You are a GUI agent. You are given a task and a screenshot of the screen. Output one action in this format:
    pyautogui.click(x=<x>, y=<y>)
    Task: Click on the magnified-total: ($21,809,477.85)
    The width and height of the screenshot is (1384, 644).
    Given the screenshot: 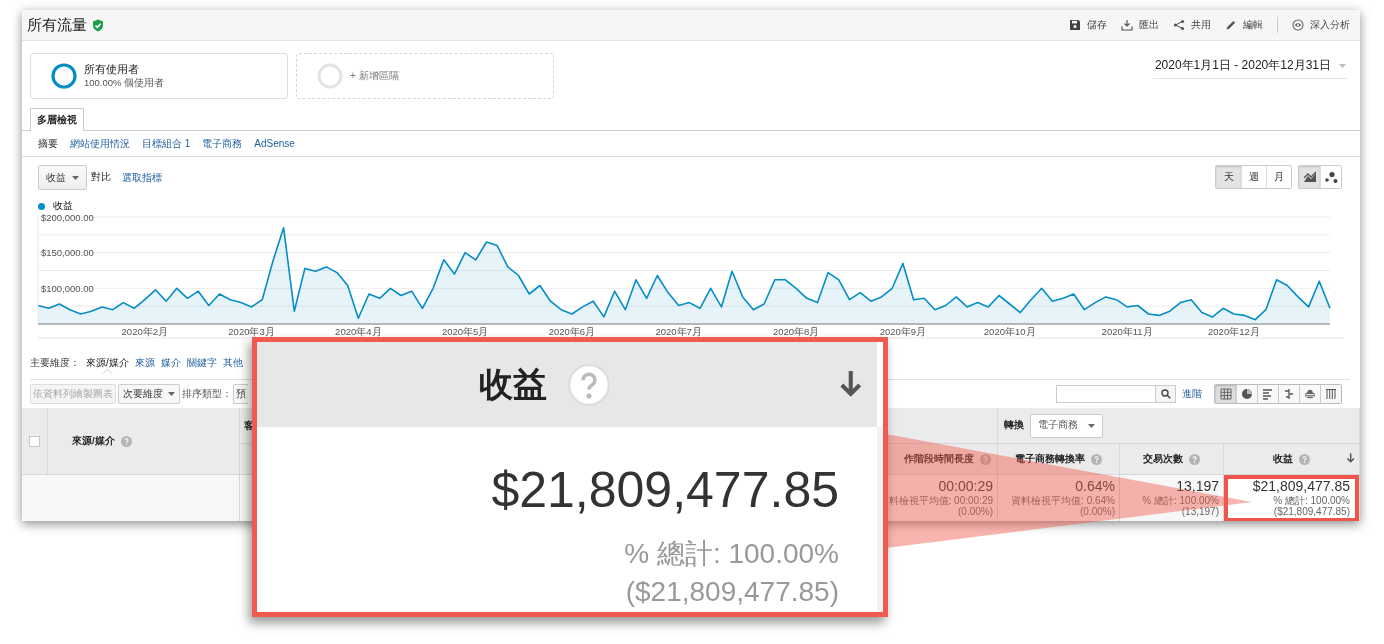 What is the action you would take?
    pyautogui.click(x=731, y=592)
    